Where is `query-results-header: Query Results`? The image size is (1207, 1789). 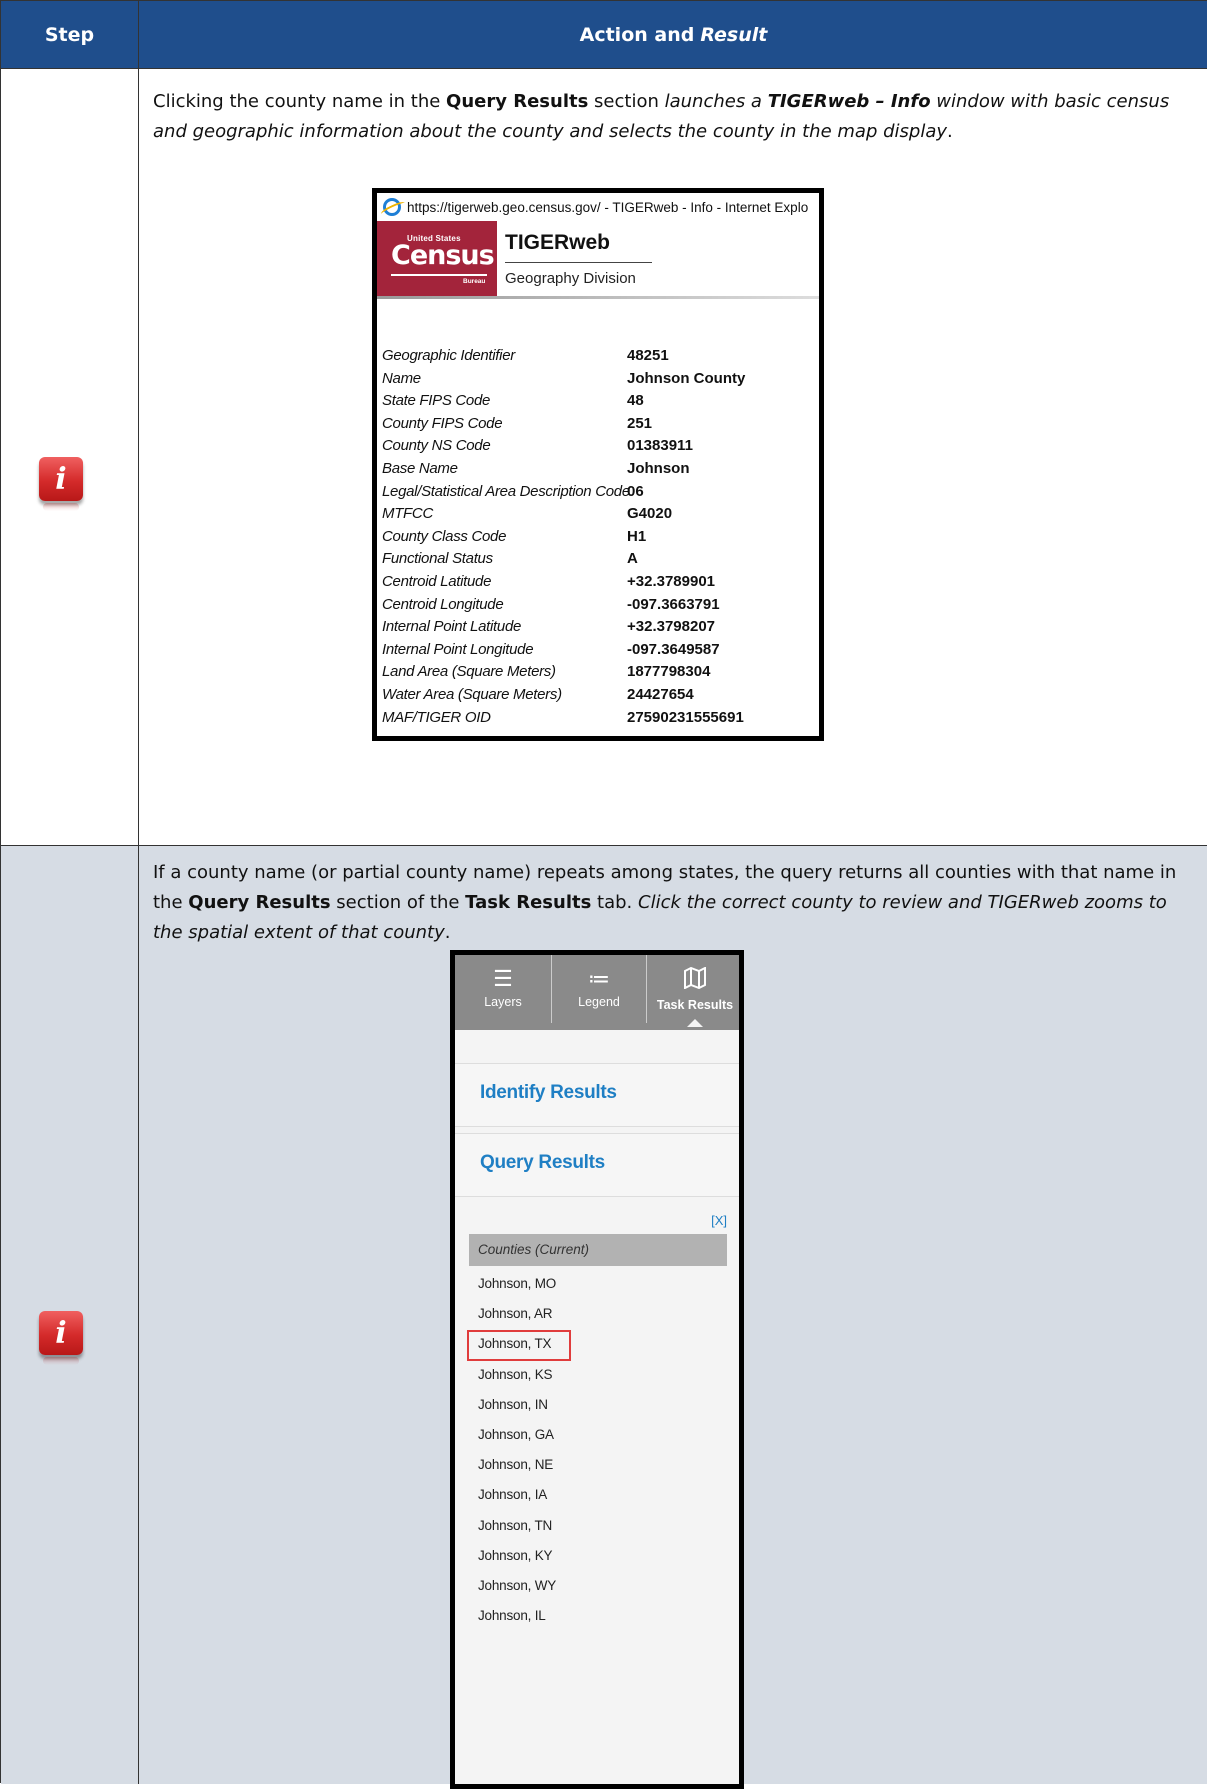 query-results-header: Query Results is located at coordinates (597, 1165).